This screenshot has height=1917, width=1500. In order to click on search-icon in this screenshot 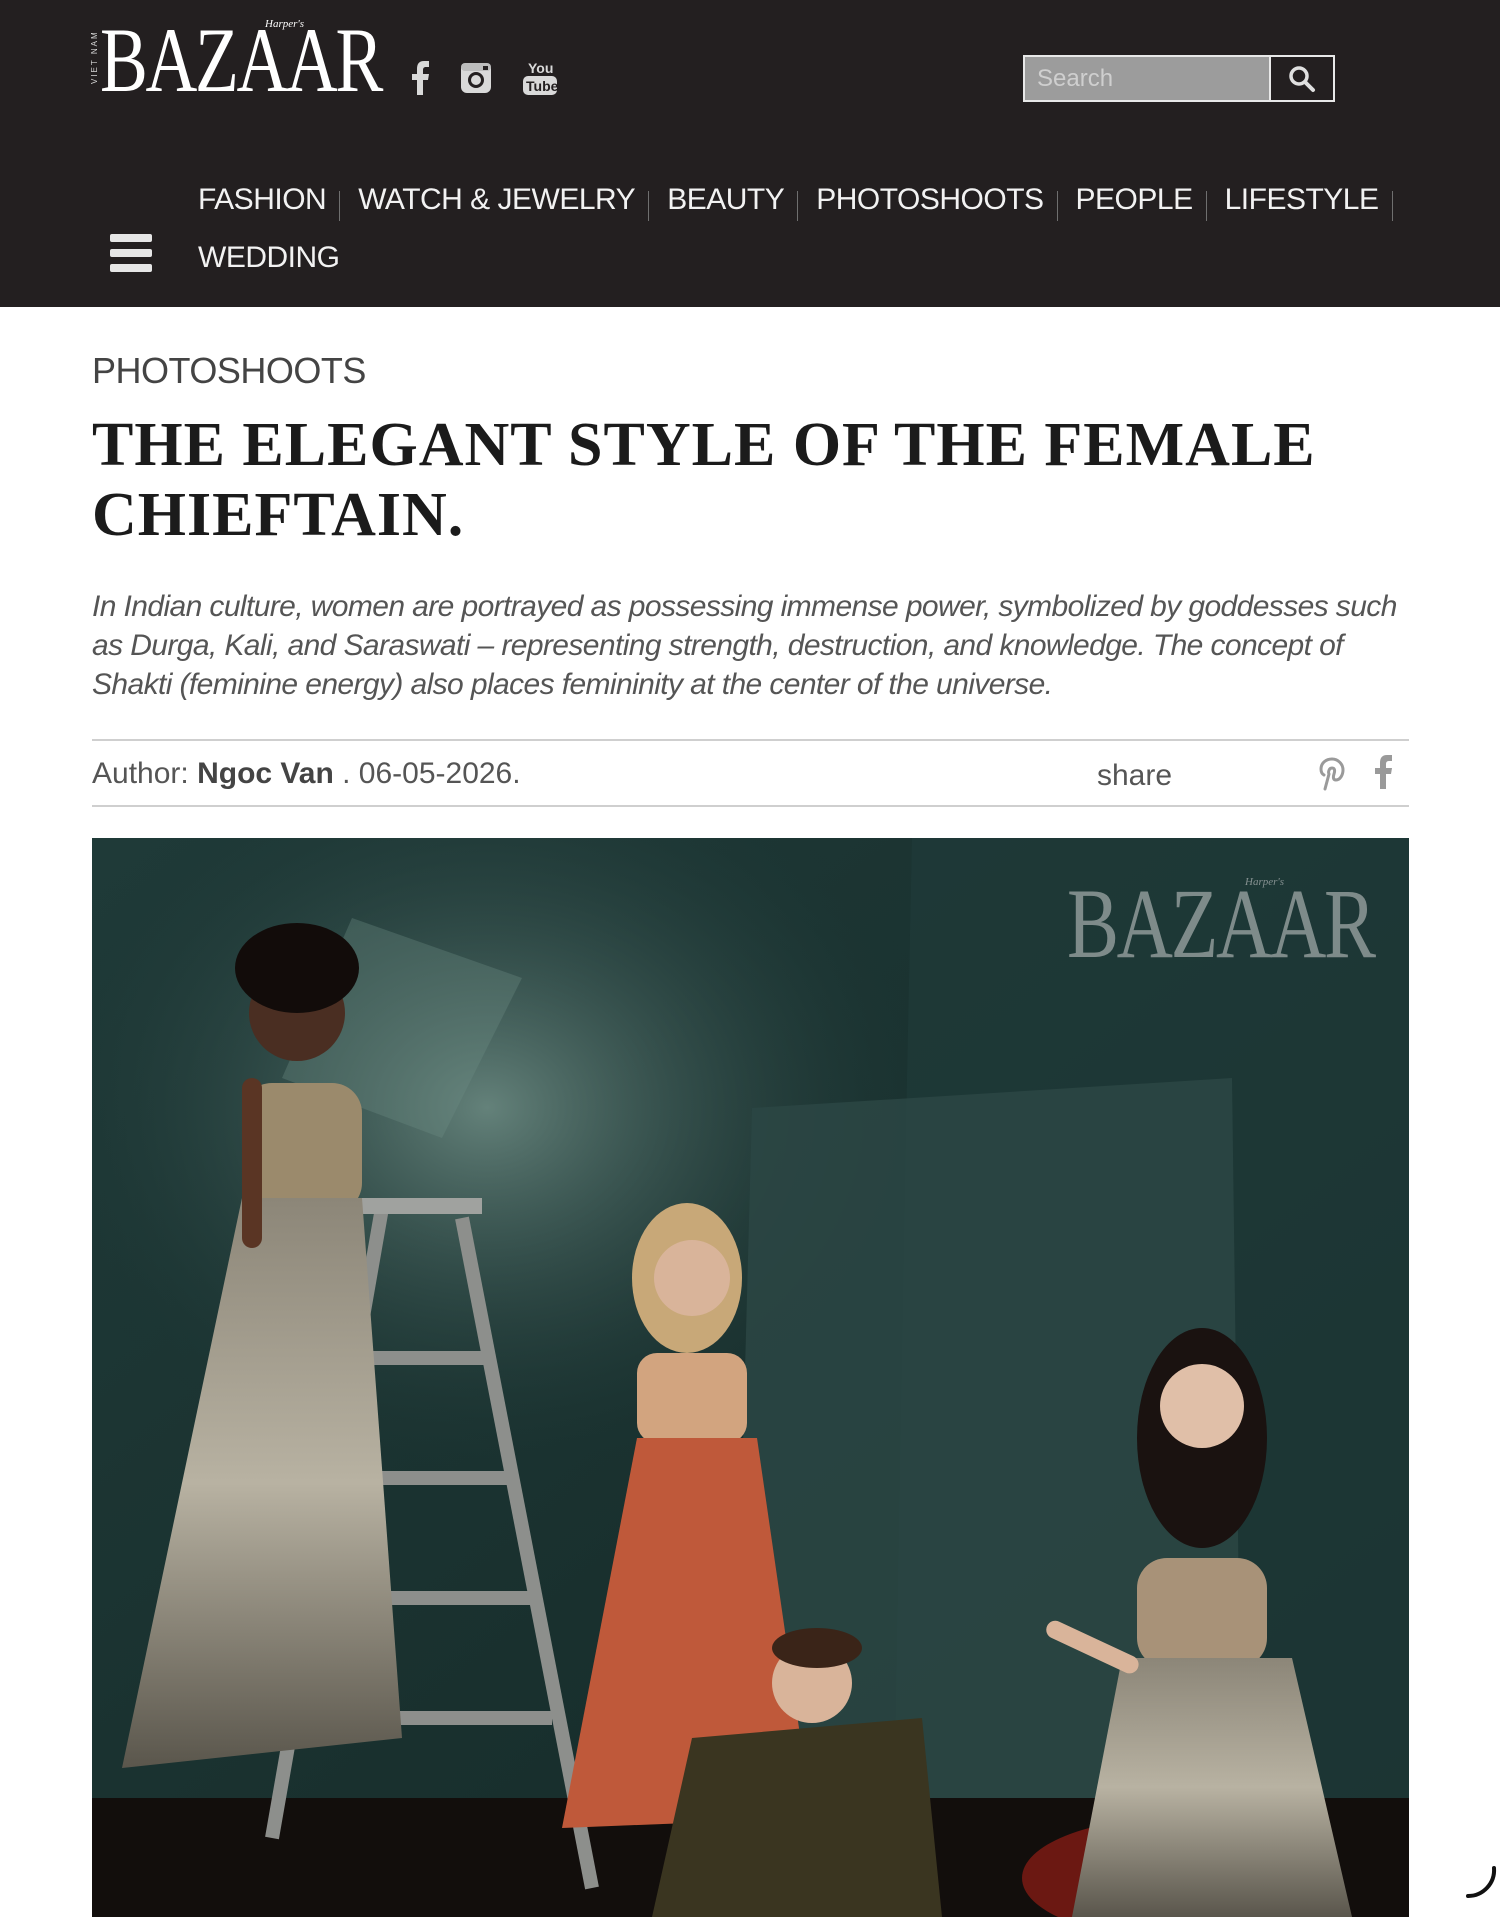, I will do `click(1302, 78)`.